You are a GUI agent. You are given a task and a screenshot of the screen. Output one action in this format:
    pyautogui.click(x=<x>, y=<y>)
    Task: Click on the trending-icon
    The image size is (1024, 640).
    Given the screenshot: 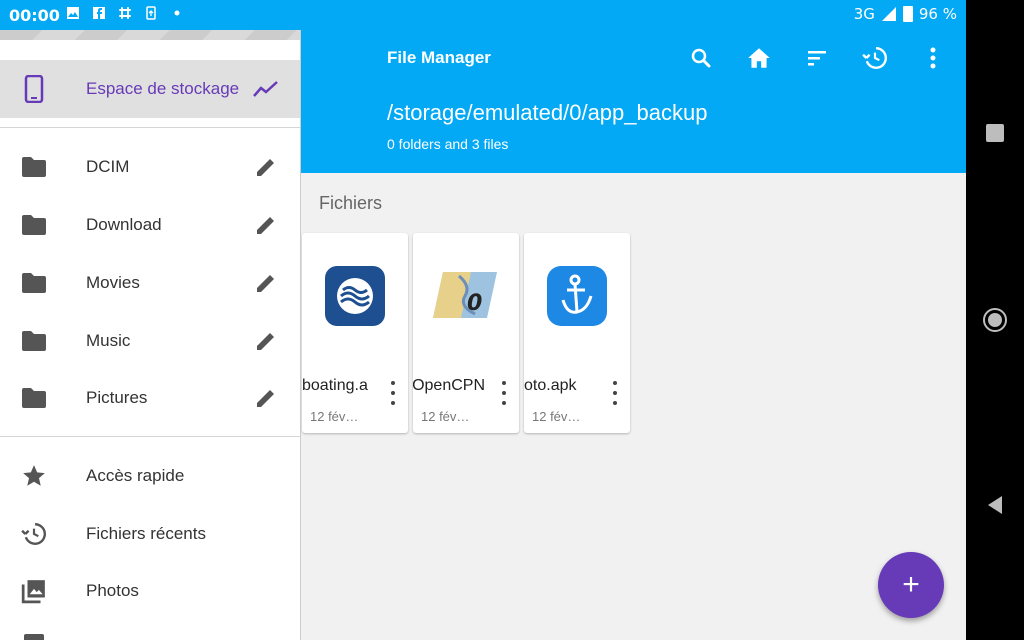 What is the action you would take?
    pyautogui.click(x=266, y=89)
    